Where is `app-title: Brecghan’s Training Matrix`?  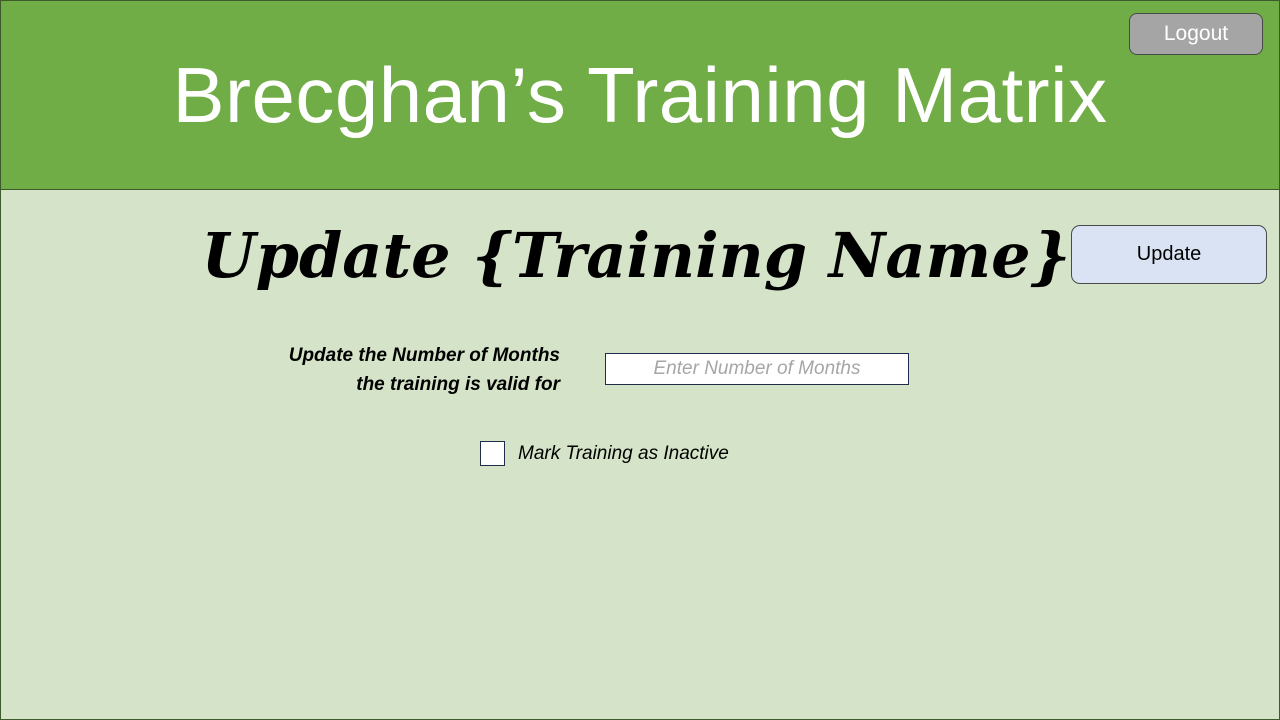 app-title: Brecghan’s Training Matrix is located at coordinates (640, 95).